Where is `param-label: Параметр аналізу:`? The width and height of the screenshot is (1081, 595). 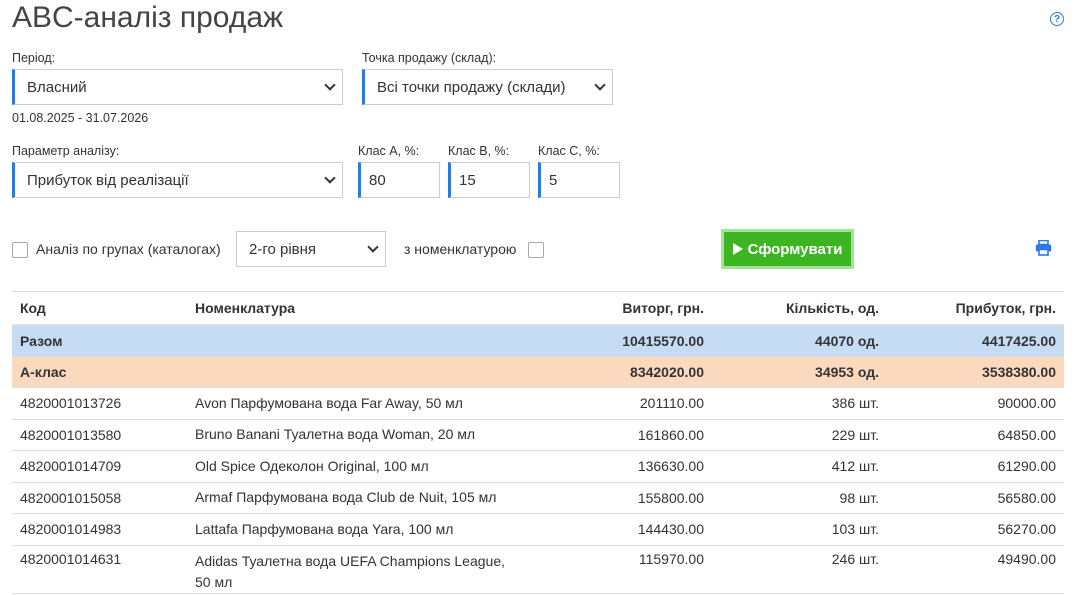 param-label: Параметр аналізу: is located at coordinates (66, 151).